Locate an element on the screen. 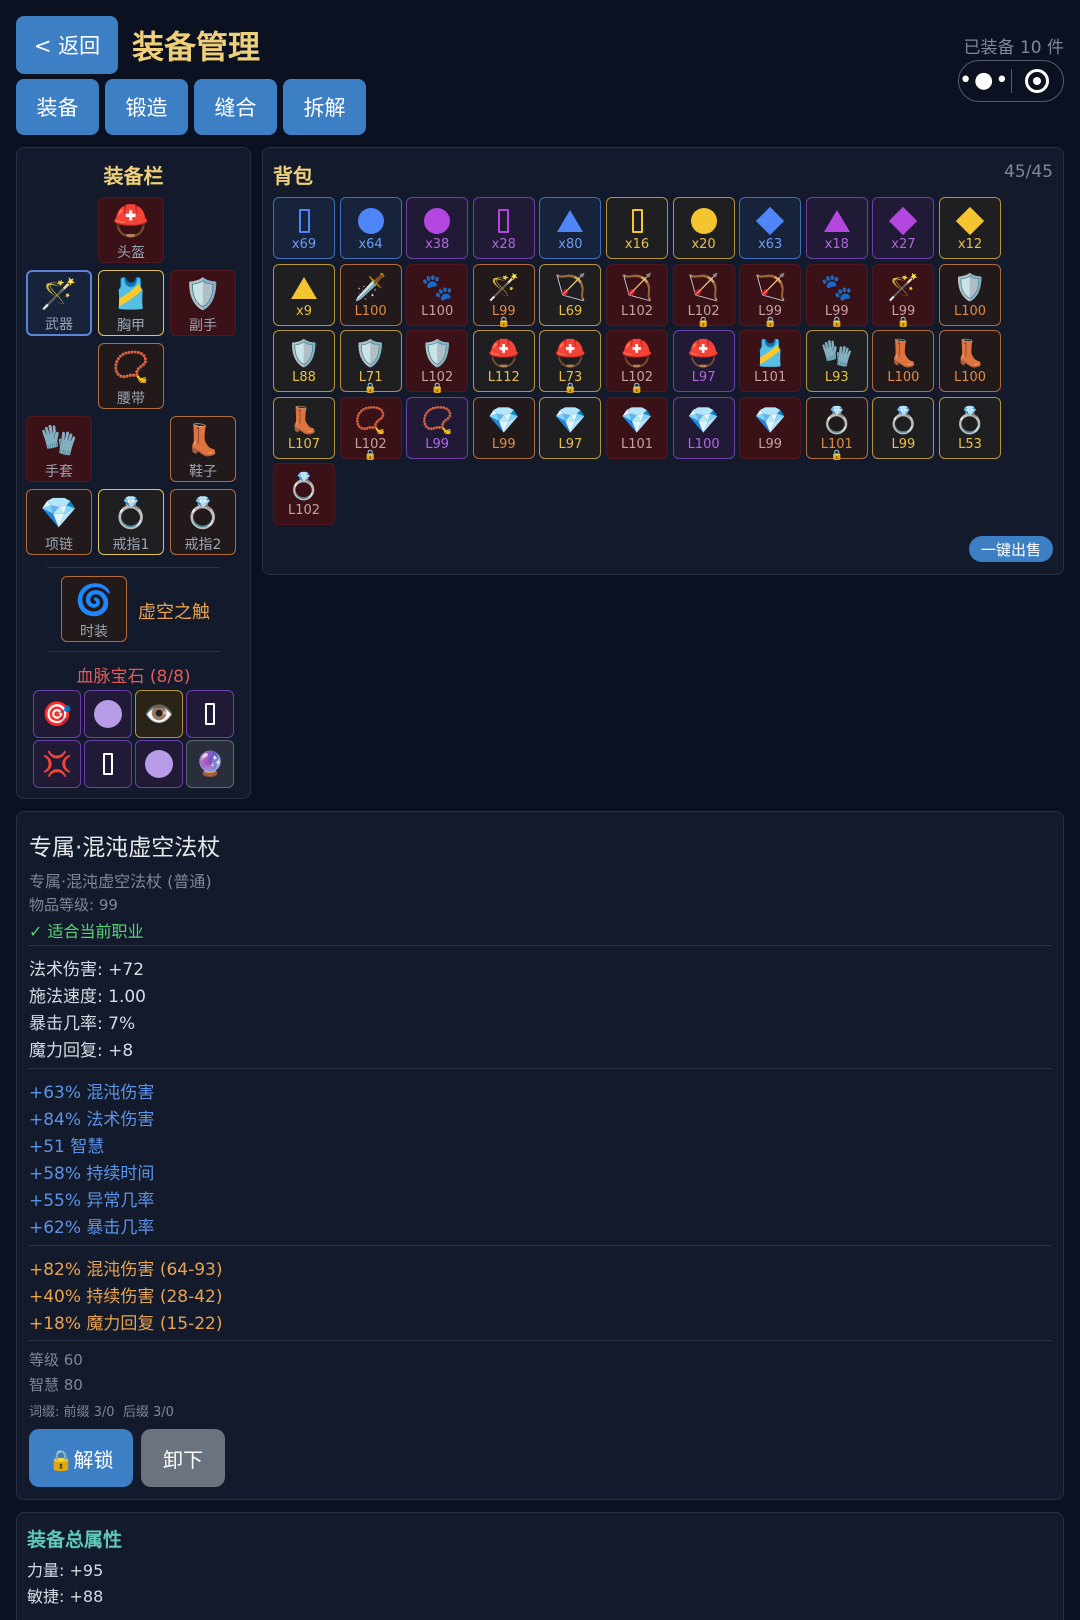  backpack-item: x64 is located at coordinates (370, 228).